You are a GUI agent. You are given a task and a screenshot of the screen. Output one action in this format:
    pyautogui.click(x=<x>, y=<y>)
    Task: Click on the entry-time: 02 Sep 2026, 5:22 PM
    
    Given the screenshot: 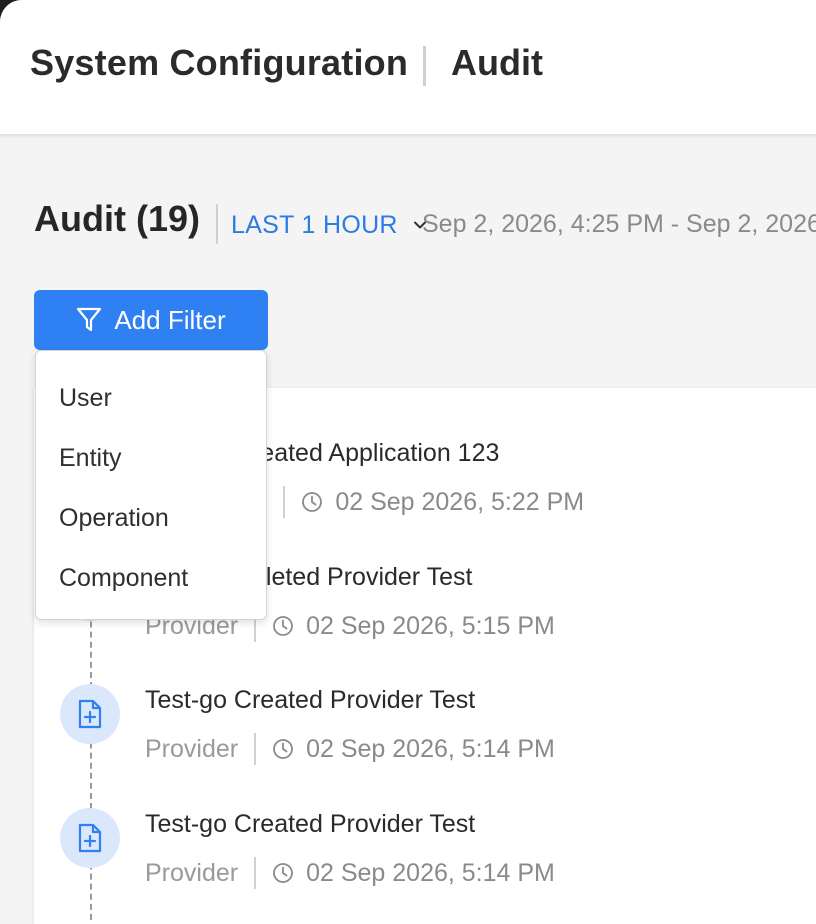 What is the action you would take?
    pyautogui.click(x=460, y=501)
    